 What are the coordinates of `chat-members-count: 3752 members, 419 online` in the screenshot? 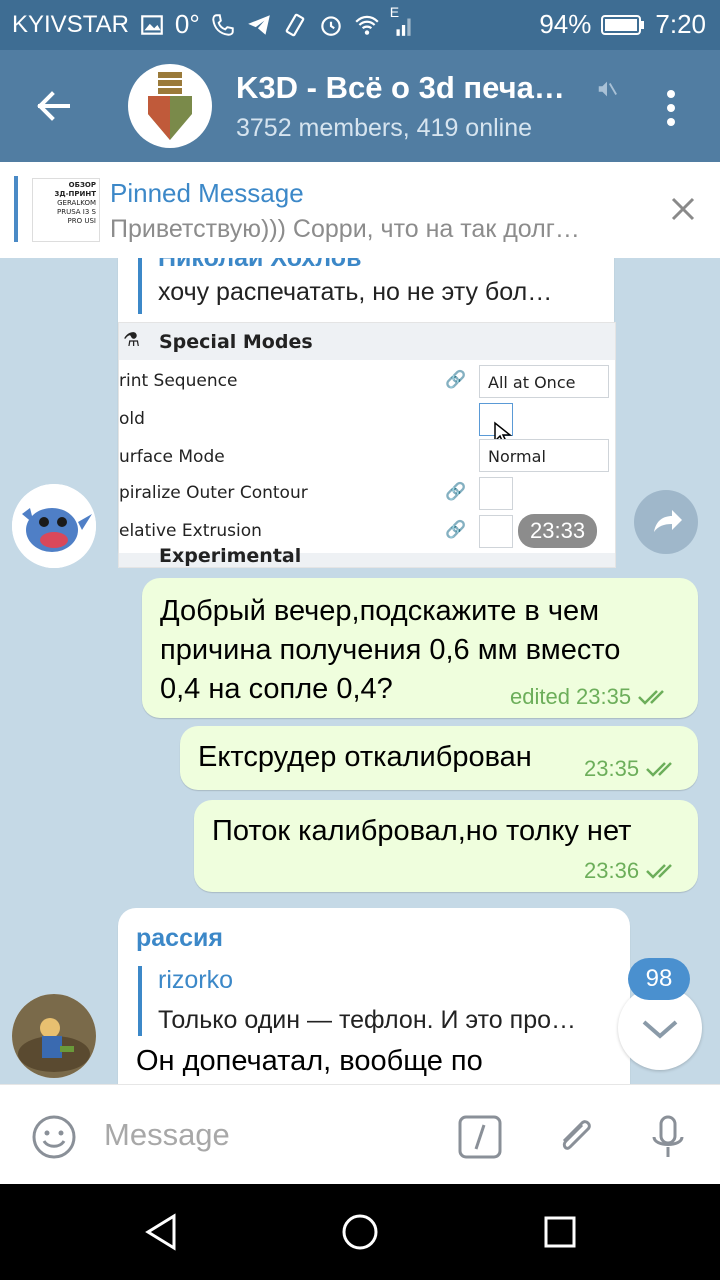 It's located at (384, 128).